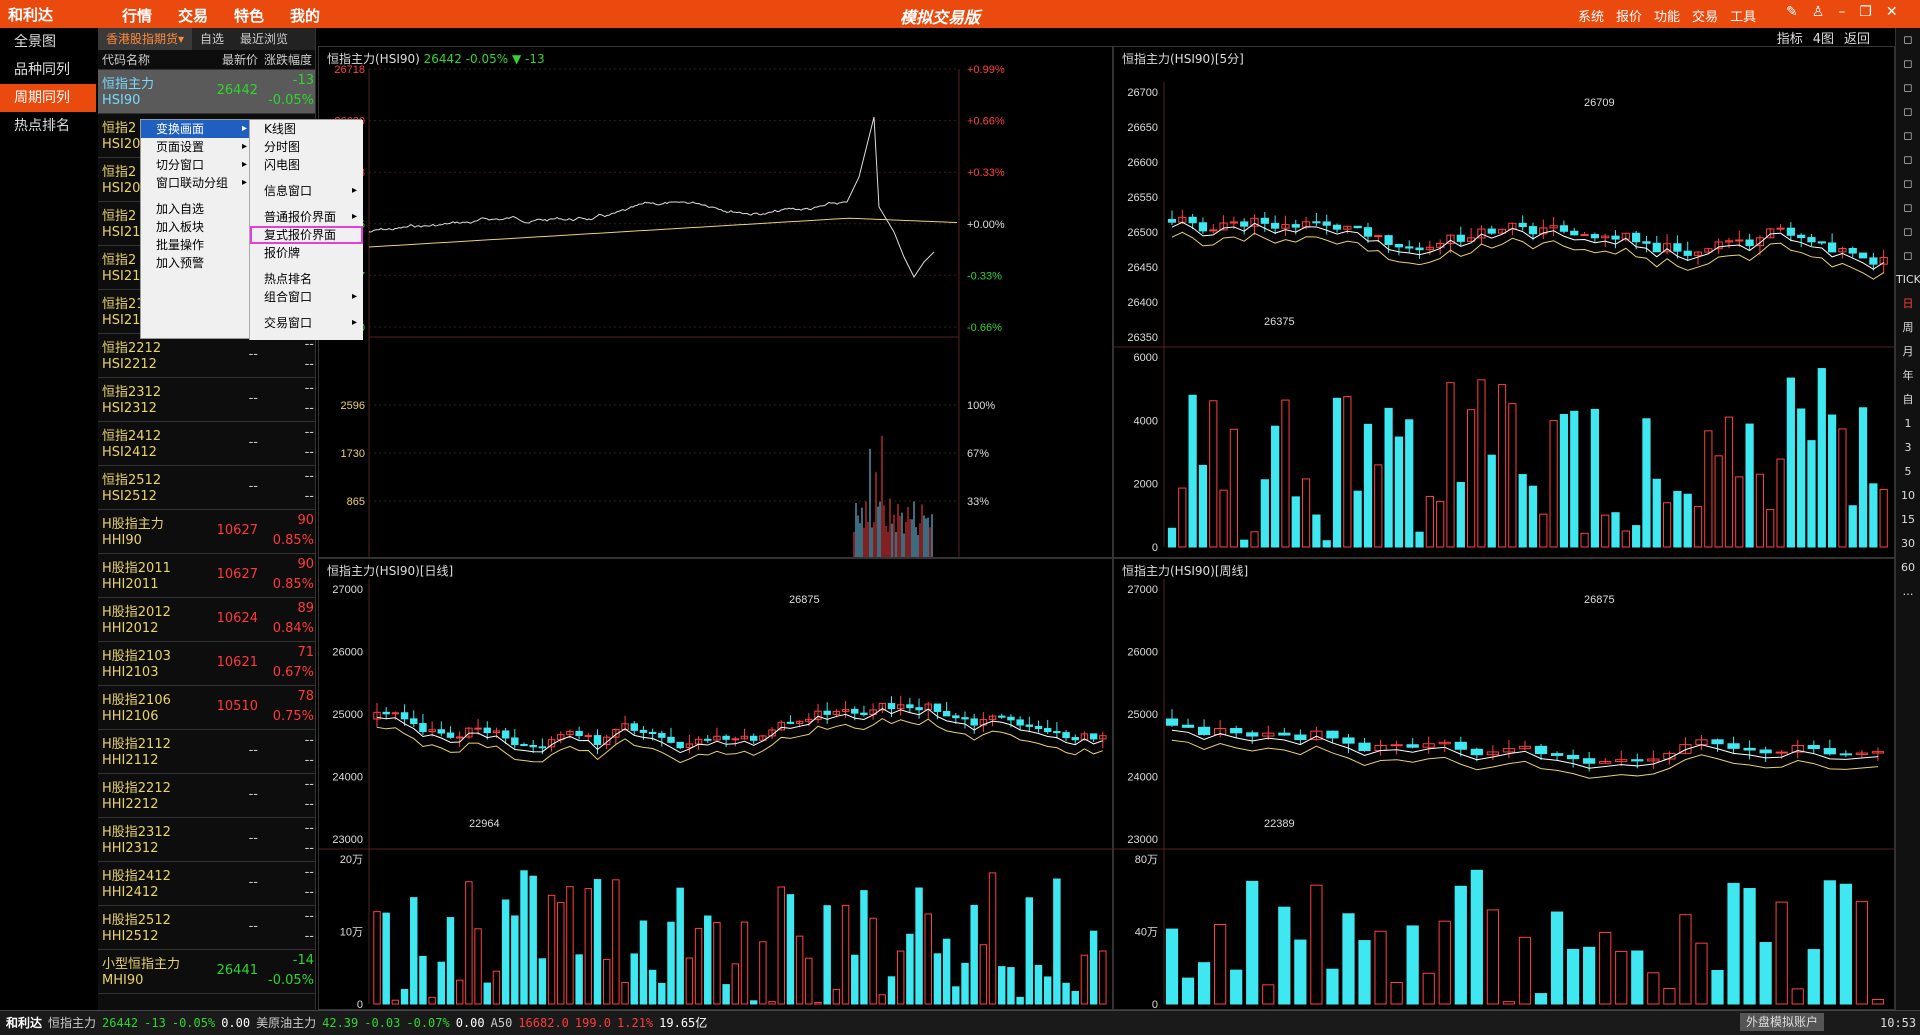 Image resolution: width=1920 pixels, height=1035 pixels. I want to click on context-menu-item: 页面设置, so click(197, 147).